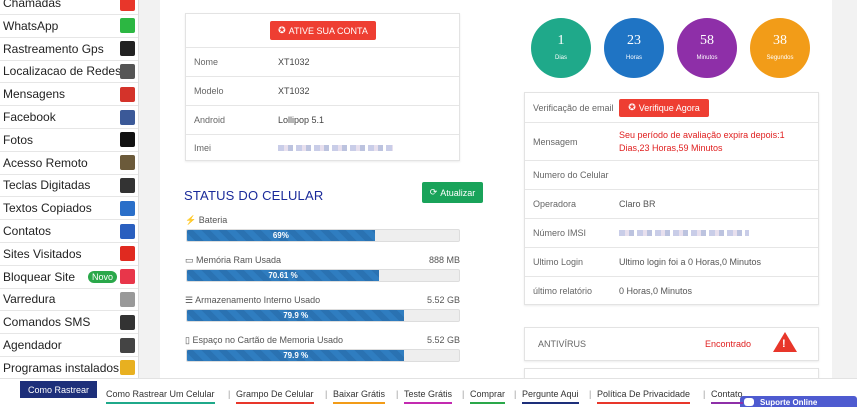 The image size is (857, 407). I want to click on sidebar-item-label: Varredura, so click(29, 299).